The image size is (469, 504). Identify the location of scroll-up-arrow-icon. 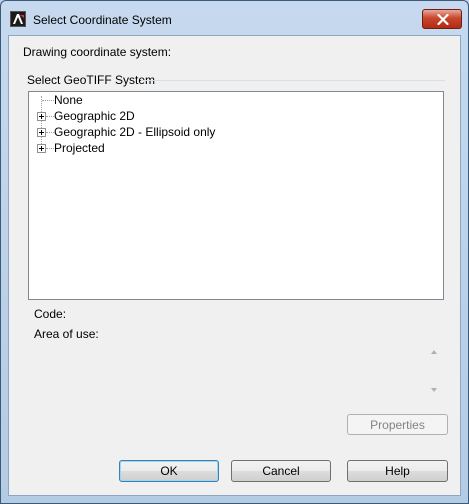
(434, 352).